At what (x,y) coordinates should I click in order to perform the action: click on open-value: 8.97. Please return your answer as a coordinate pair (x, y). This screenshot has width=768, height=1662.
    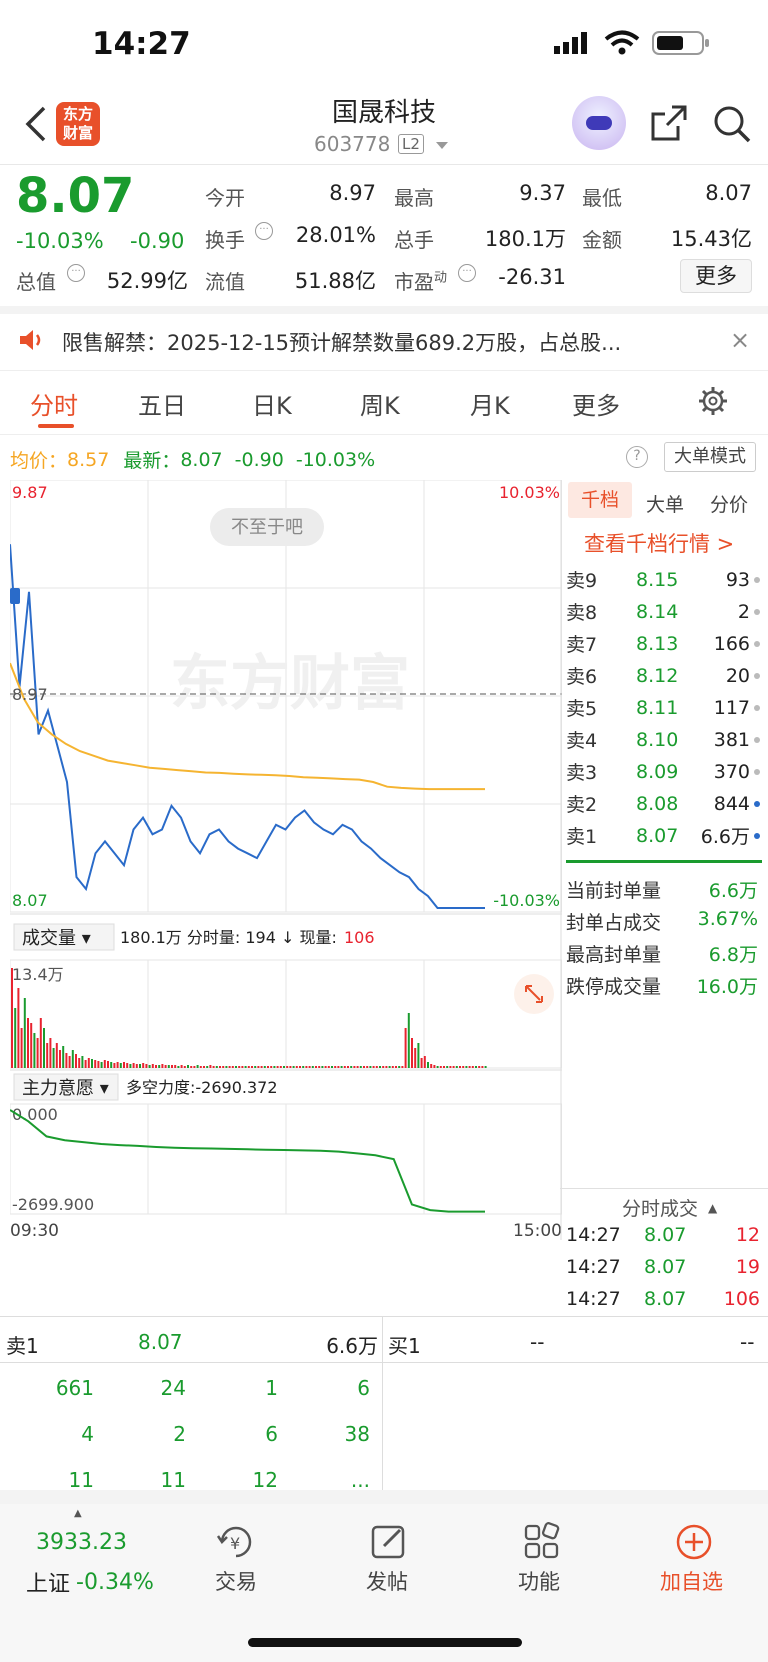
    Looking at the image, I should click on (352, 193).